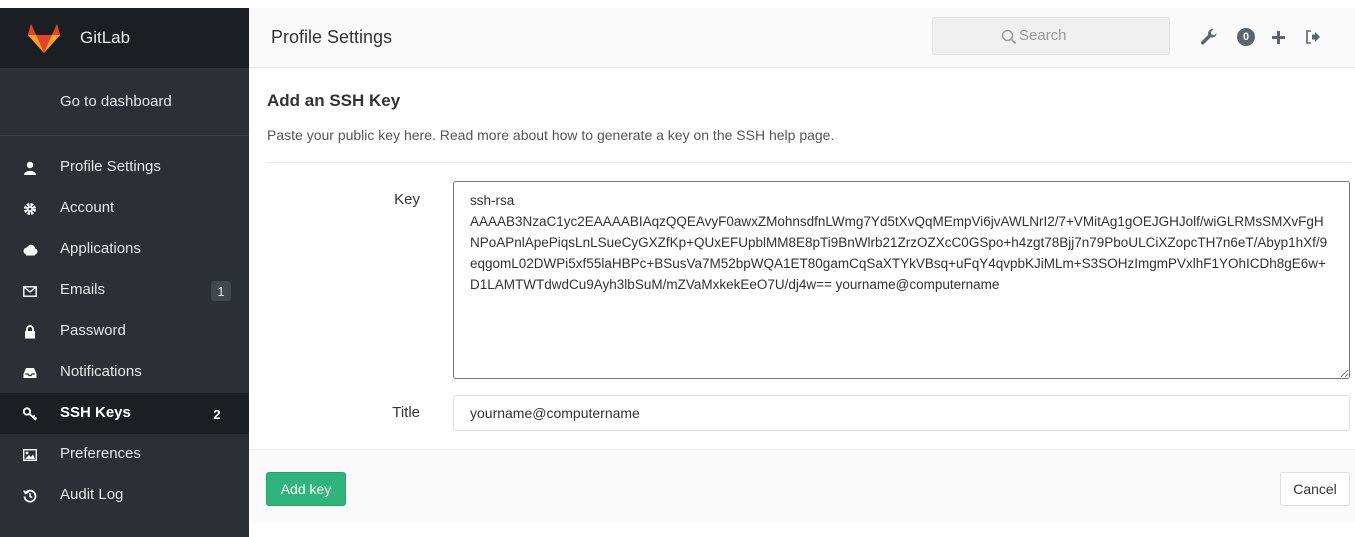  I want to click on sidebar-item-preferences: Preferences, so click(124, 454).